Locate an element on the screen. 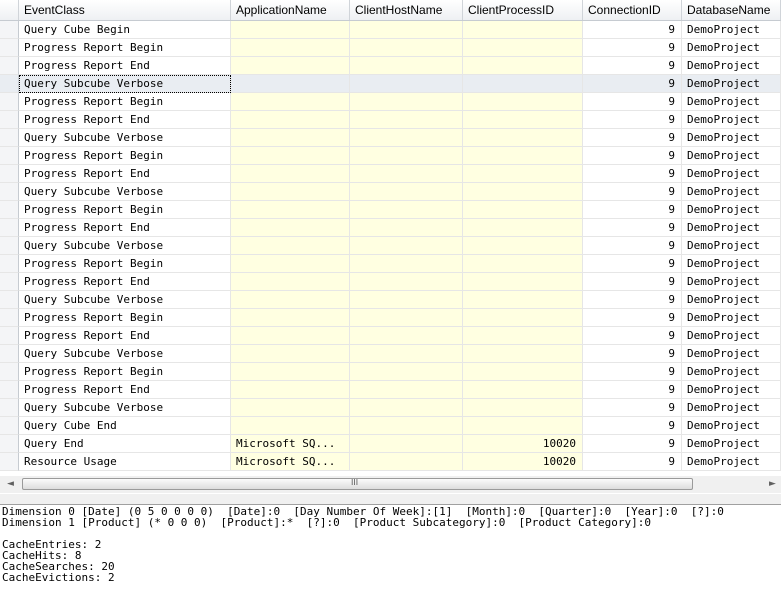  cell-eventclass: Query Cube End is located at coordinates (125, 426).